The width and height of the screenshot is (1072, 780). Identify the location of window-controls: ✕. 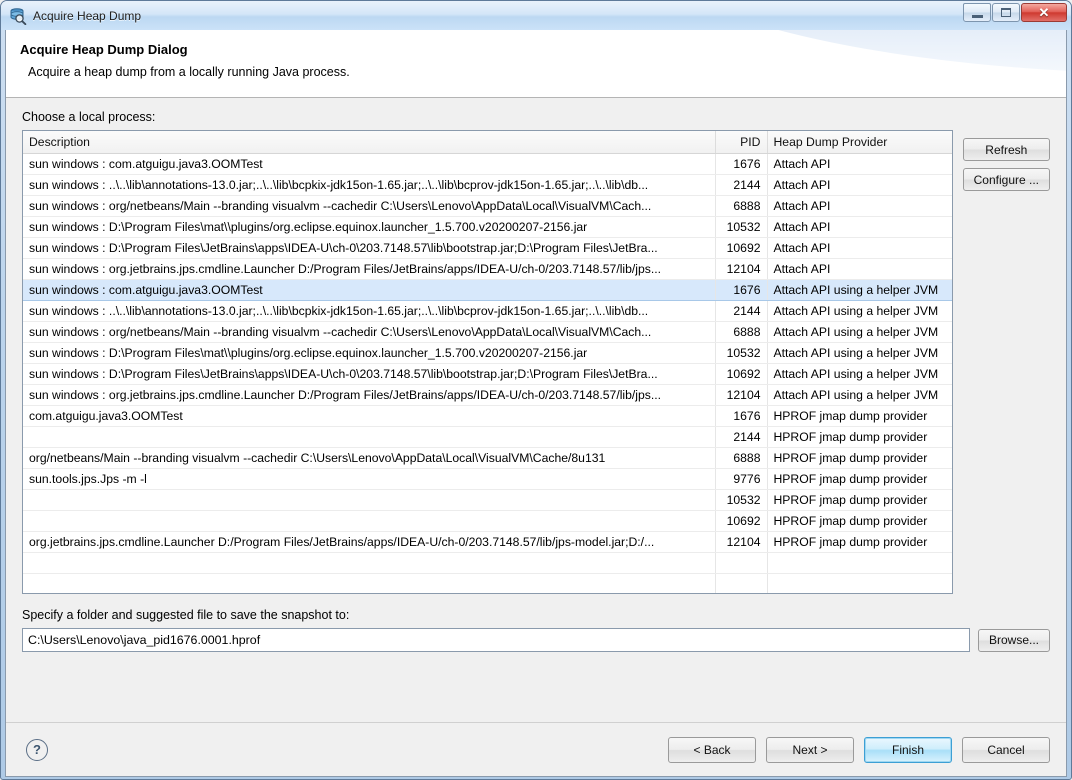
(1015, 12).